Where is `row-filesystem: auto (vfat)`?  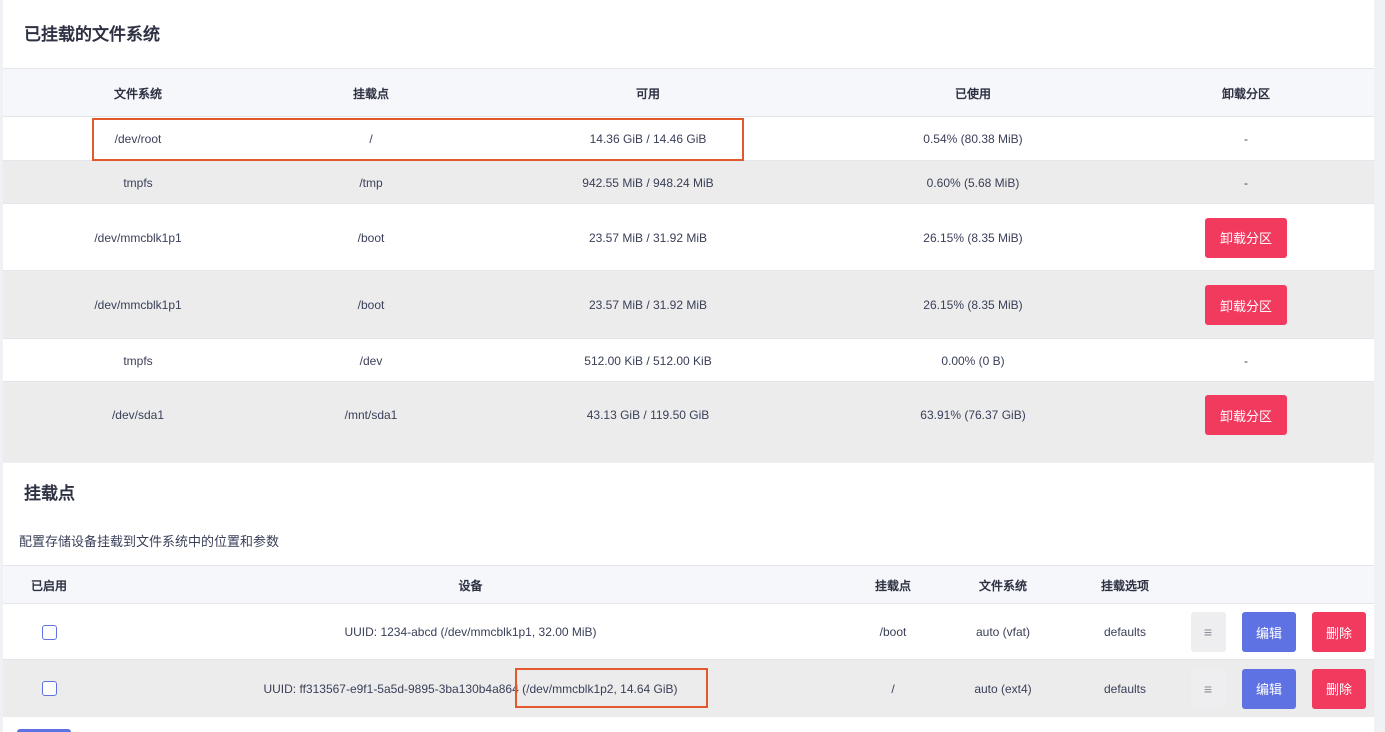
row-filesystem: auto (vfat) is located at coordinates (1003, 632).